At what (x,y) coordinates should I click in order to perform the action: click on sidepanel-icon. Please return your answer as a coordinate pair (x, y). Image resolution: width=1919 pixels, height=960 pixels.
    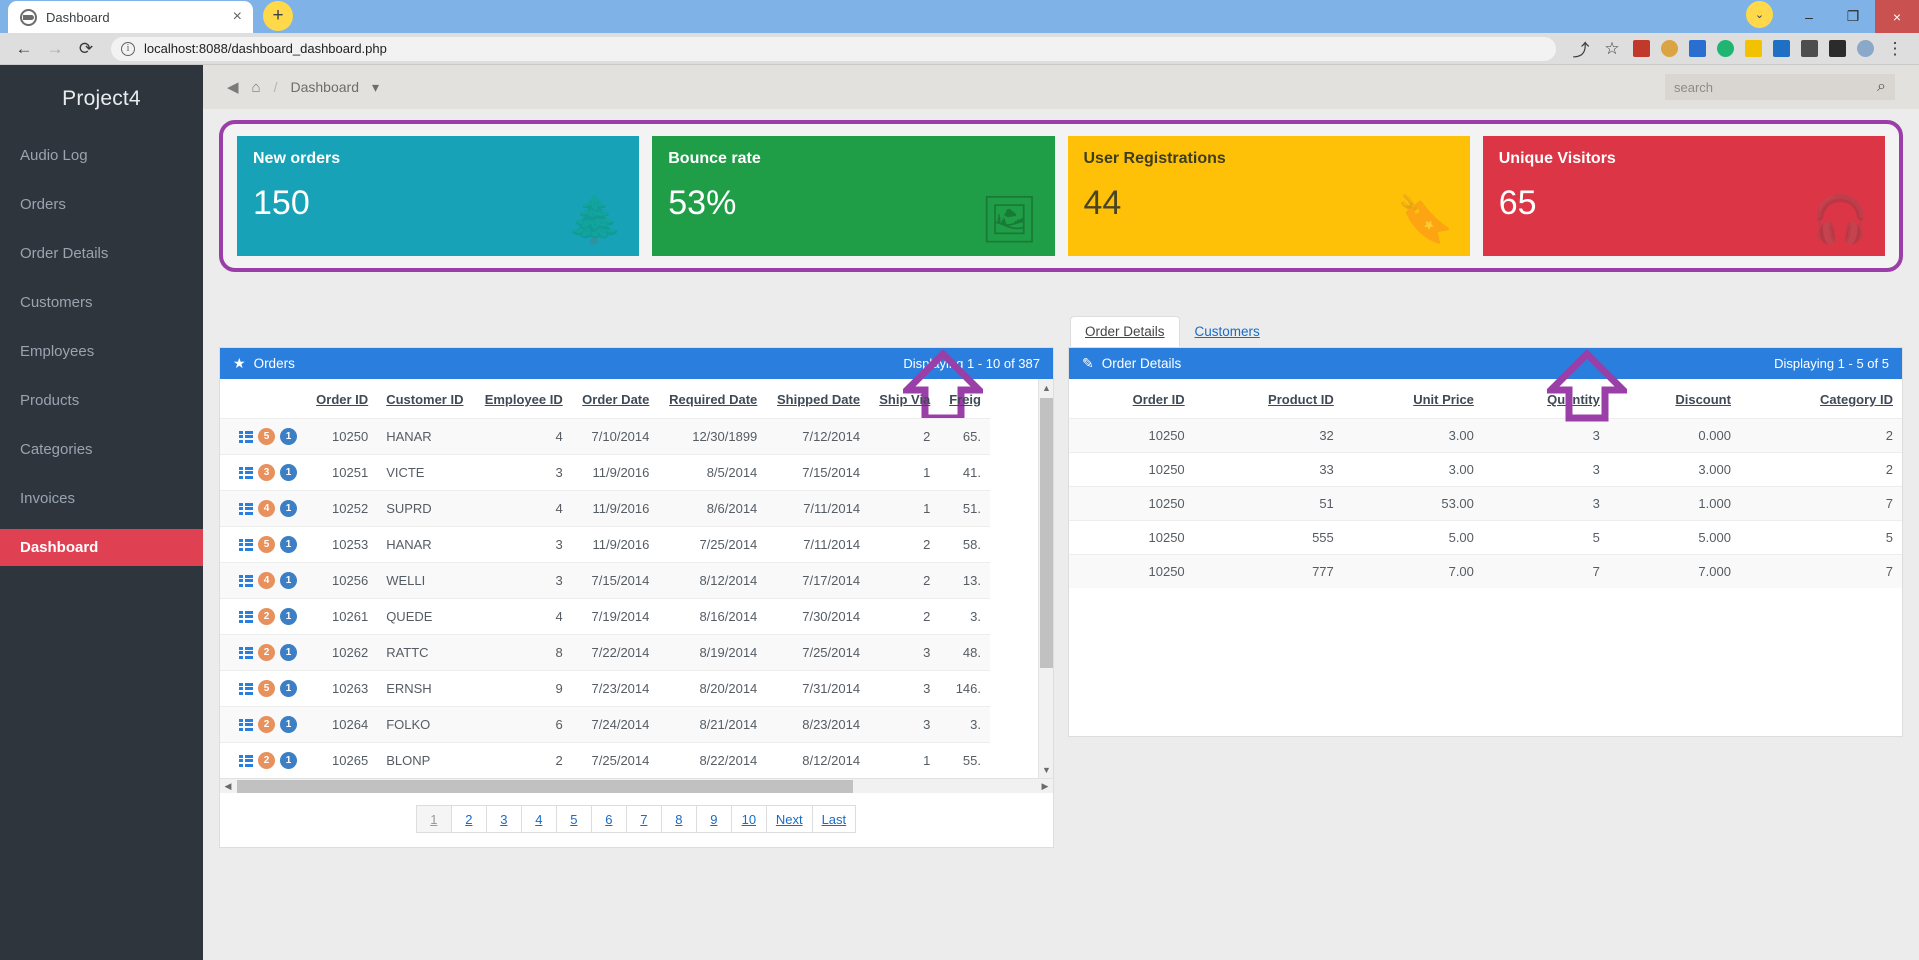
    Looking at the image, I should click on (1837, 48).